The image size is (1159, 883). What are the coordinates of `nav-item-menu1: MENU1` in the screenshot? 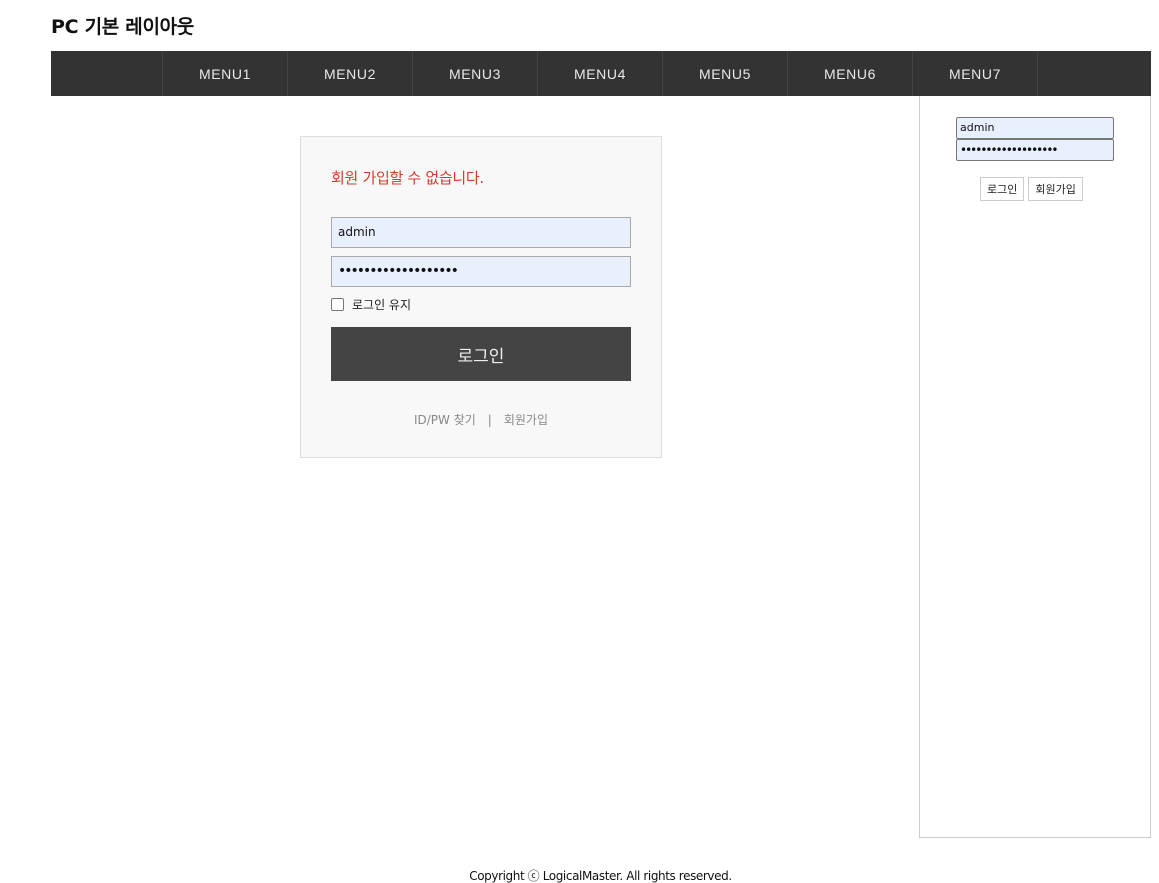 It's located at (225, 73).